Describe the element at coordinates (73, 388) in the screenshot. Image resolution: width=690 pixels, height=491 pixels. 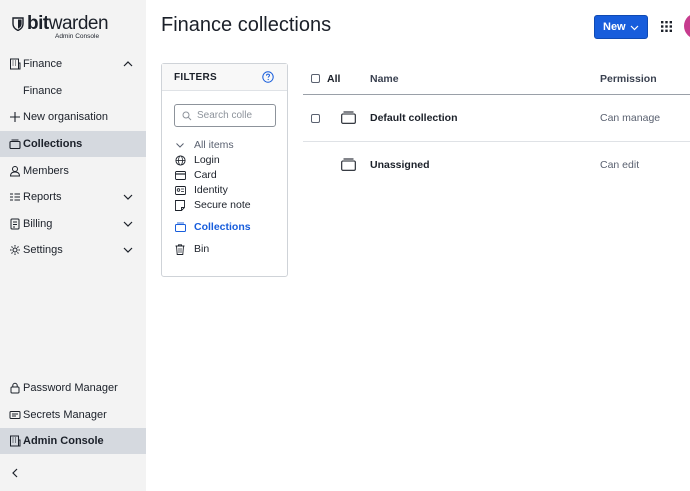
I see `product-password-manager: Password Manager` at that location.